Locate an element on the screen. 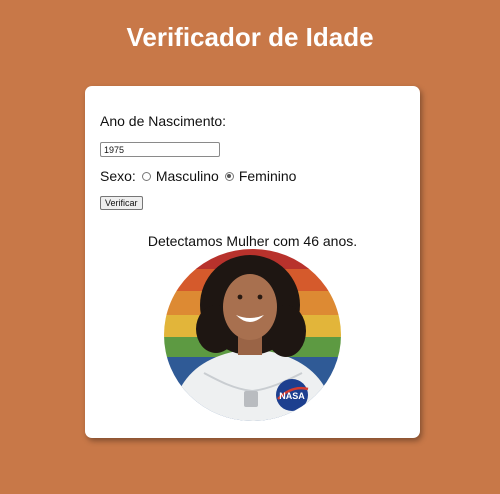 The height and width of the screenshot is (494, 500). sex-field: Sexo: Masculino Feminino is located at coordinates (198, 176).